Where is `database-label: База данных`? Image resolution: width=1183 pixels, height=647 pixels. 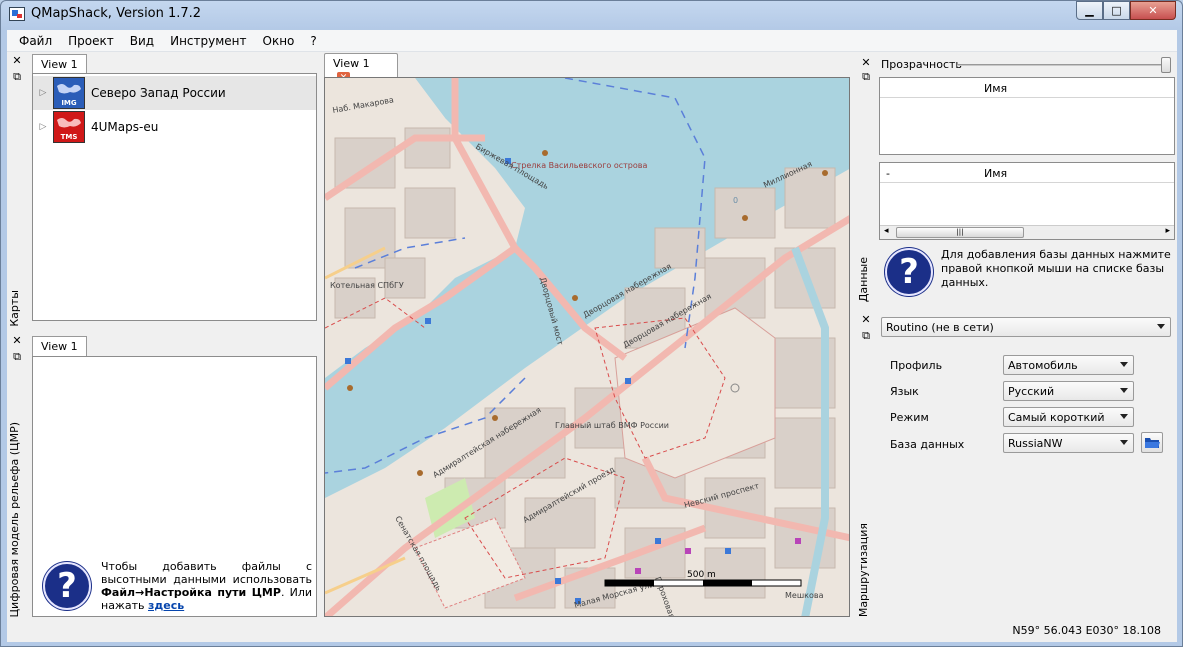
database-label: База данных is located at coordinates (927, 444).